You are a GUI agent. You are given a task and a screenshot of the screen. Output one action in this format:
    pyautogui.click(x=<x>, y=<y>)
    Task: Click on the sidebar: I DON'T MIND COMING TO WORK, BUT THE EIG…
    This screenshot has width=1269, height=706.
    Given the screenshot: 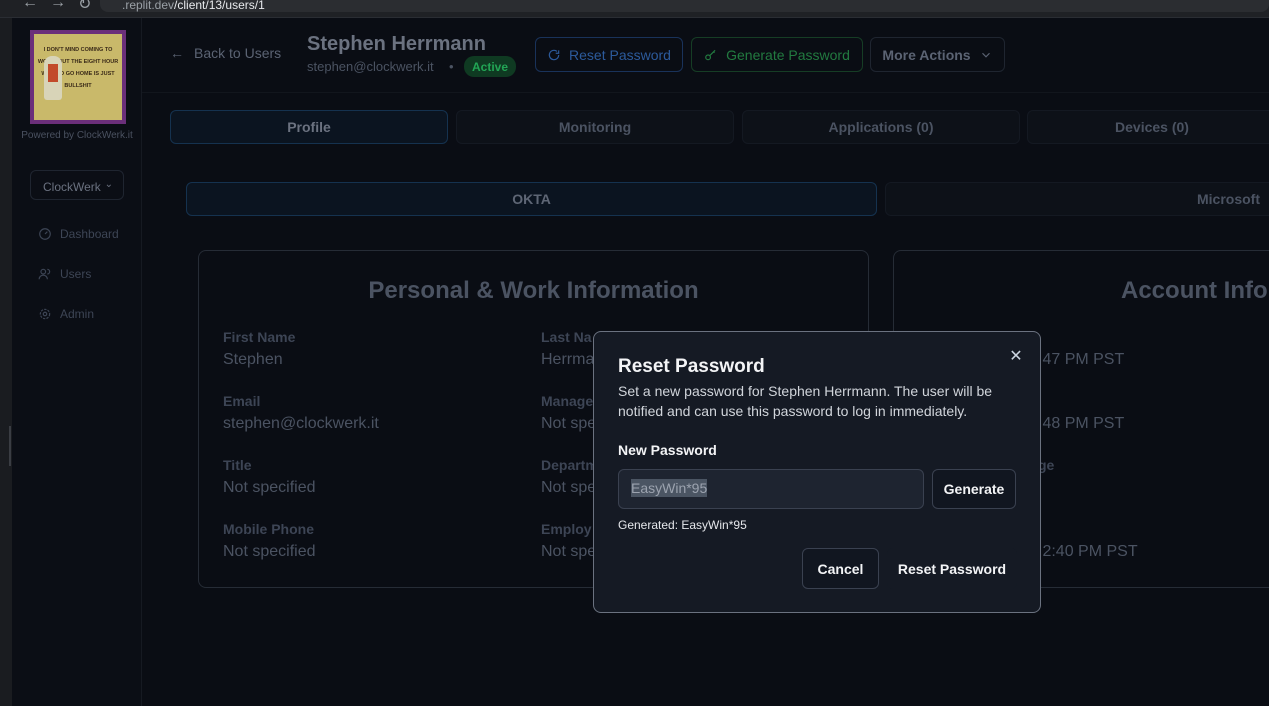 What is the action you would take?
    pyautogui.click(x=77, y=362)
    